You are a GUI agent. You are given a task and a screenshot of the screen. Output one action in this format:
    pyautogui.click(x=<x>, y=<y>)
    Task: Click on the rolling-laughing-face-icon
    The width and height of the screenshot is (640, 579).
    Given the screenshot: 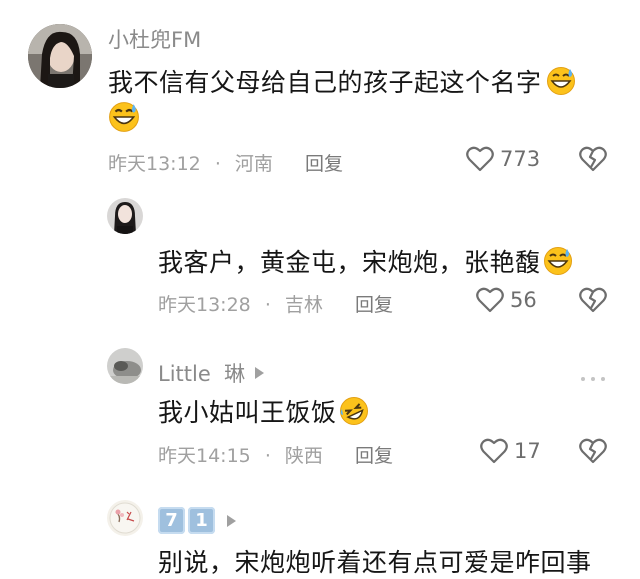 What is the action you would take?
    pyautogui.click(x=354, y=414)
    